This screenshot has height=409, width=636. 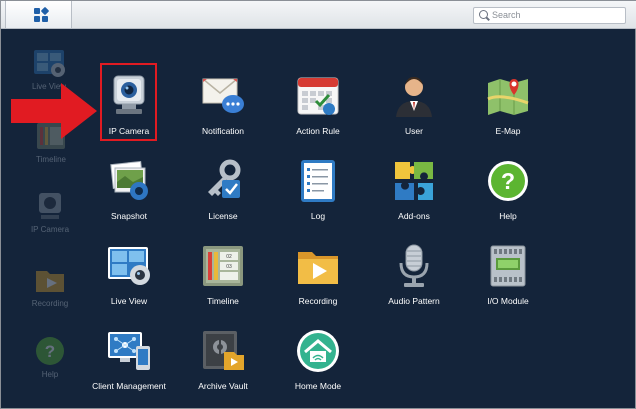 I want to click on app-timeline: 02 03 Timeline, so click(x=223, y=274).